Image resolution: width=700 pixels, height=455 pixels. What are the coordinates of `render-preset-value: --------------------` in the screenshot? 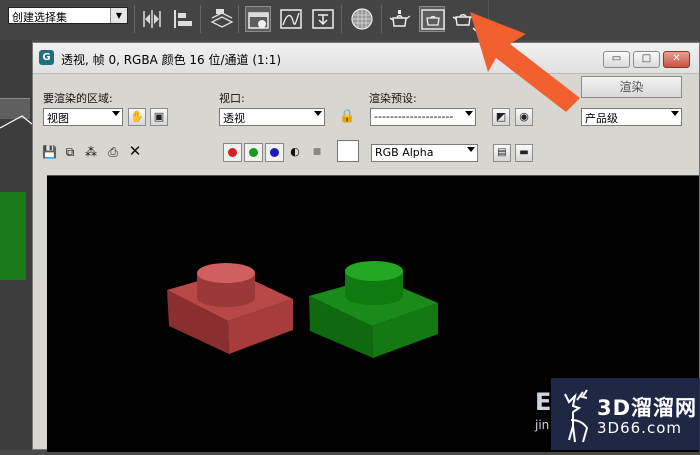 It's located at (414, 116).